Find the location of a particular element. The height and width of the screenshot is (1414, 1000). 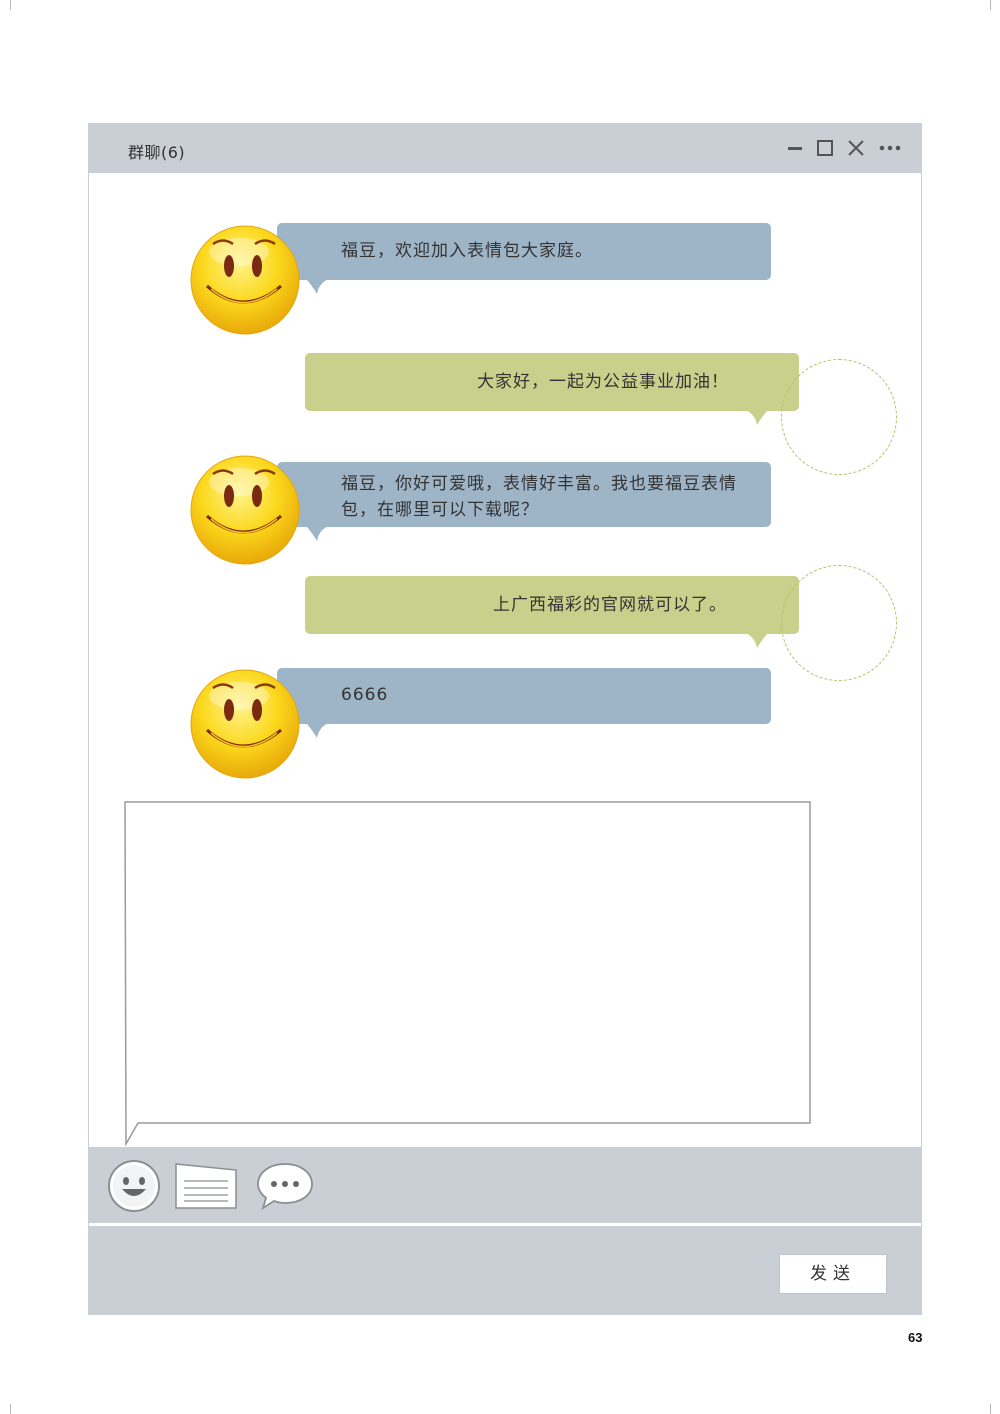

message-bubble: 福豆，你好可爱哦，表情好丰富。我也要福豆表情包，在哪里可以下载呢？ is located at coordinates (524, 501).